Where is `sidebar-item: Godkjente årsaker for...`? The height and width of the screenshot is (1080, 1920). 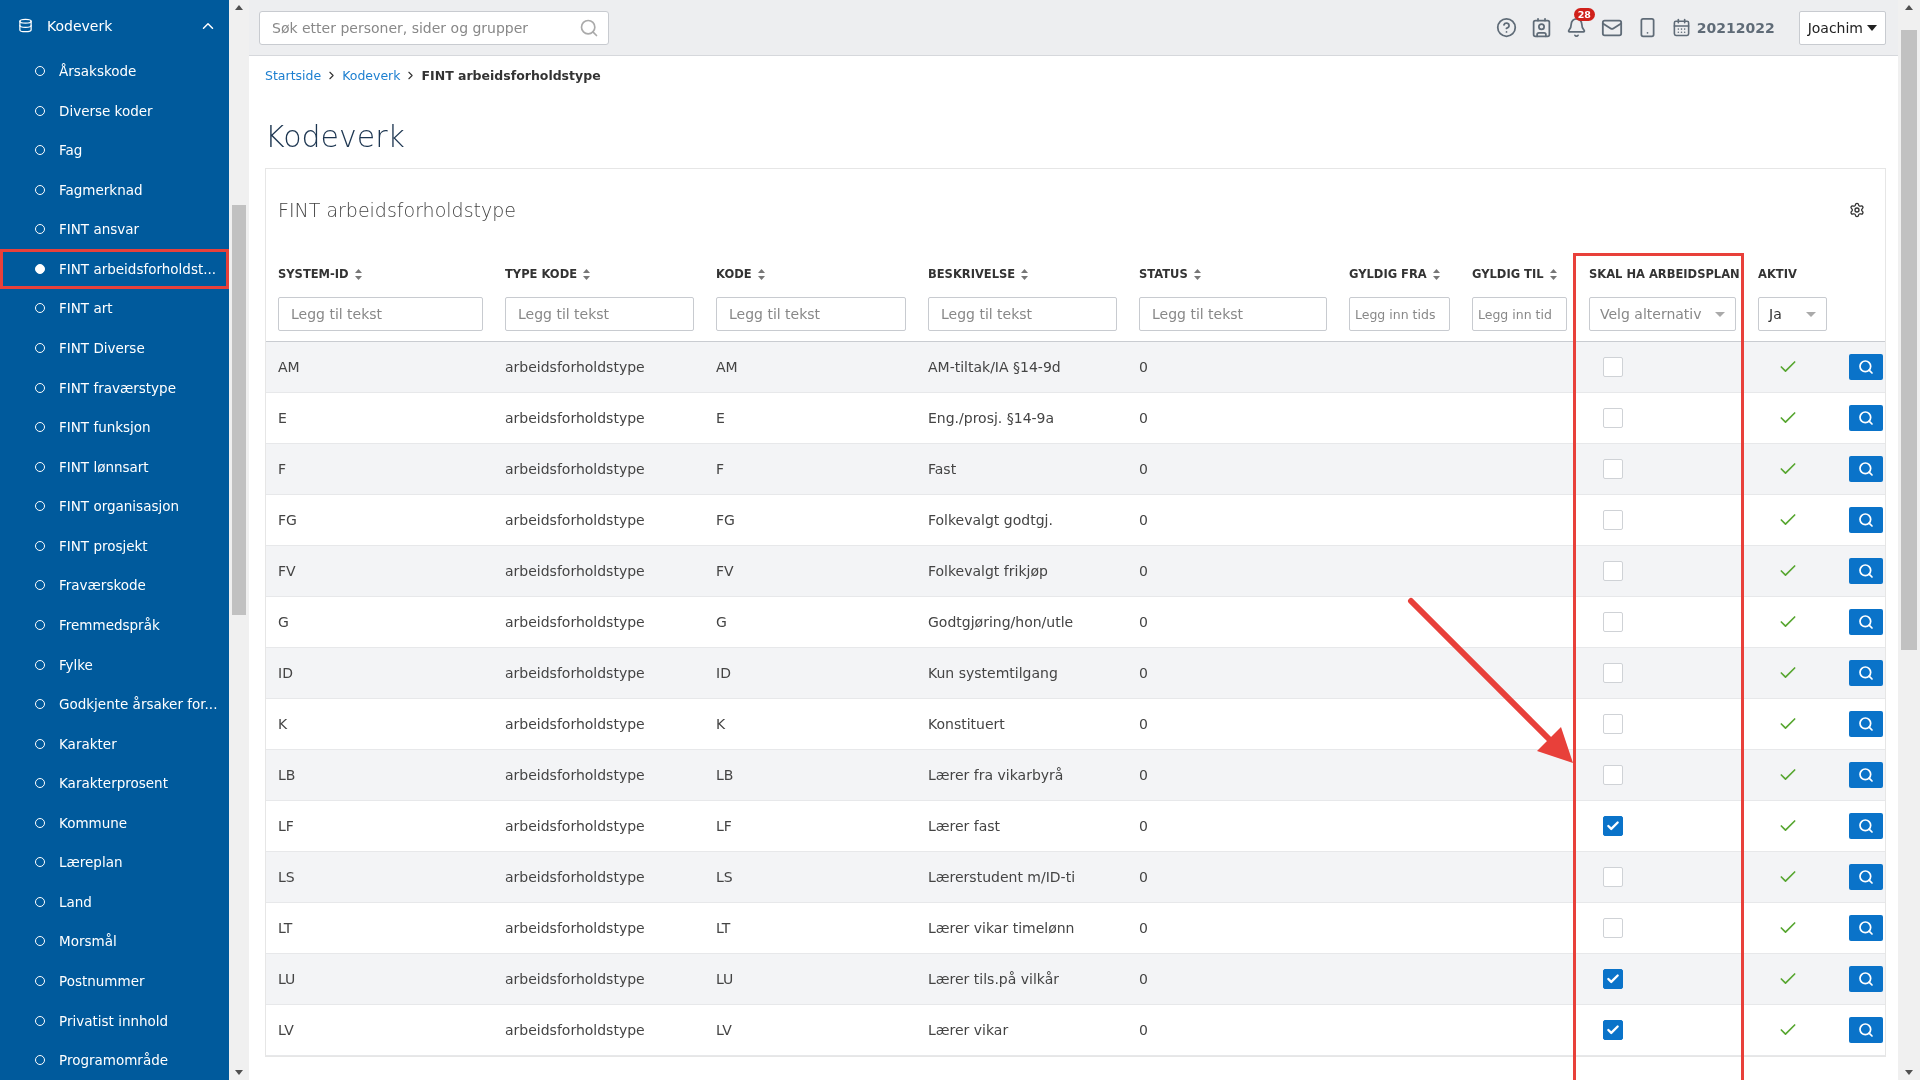 sidebar-item: Godkjente årsaker for... is located at coordinates (114, 704).